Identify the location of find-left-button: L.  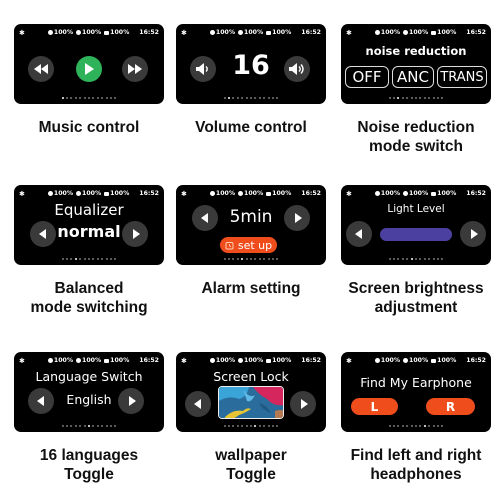
(374, 406).